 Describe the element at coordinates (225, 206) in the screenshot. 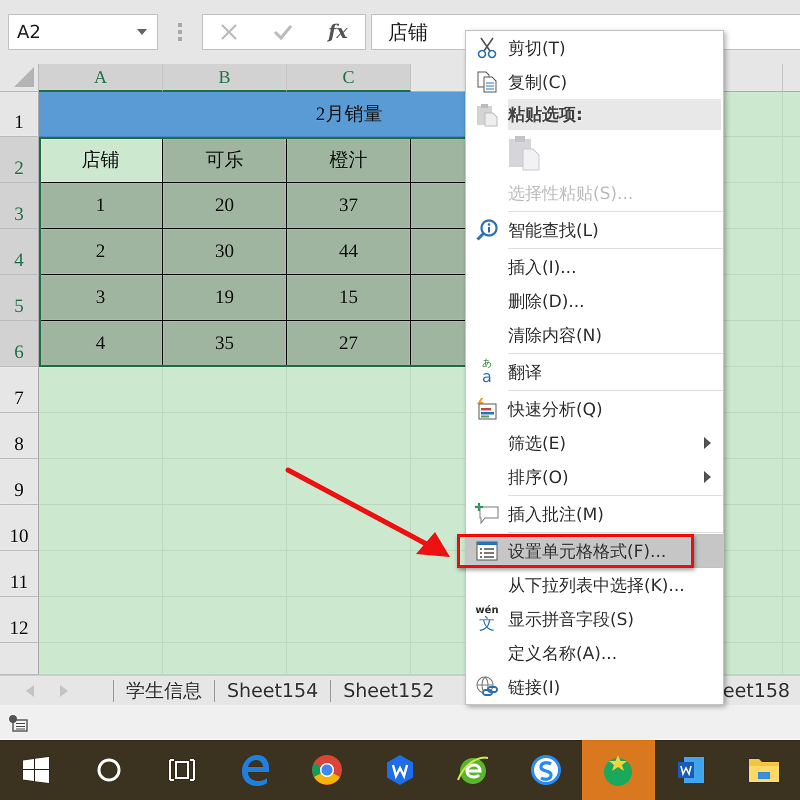

I see `table-cell: 20` at that location.